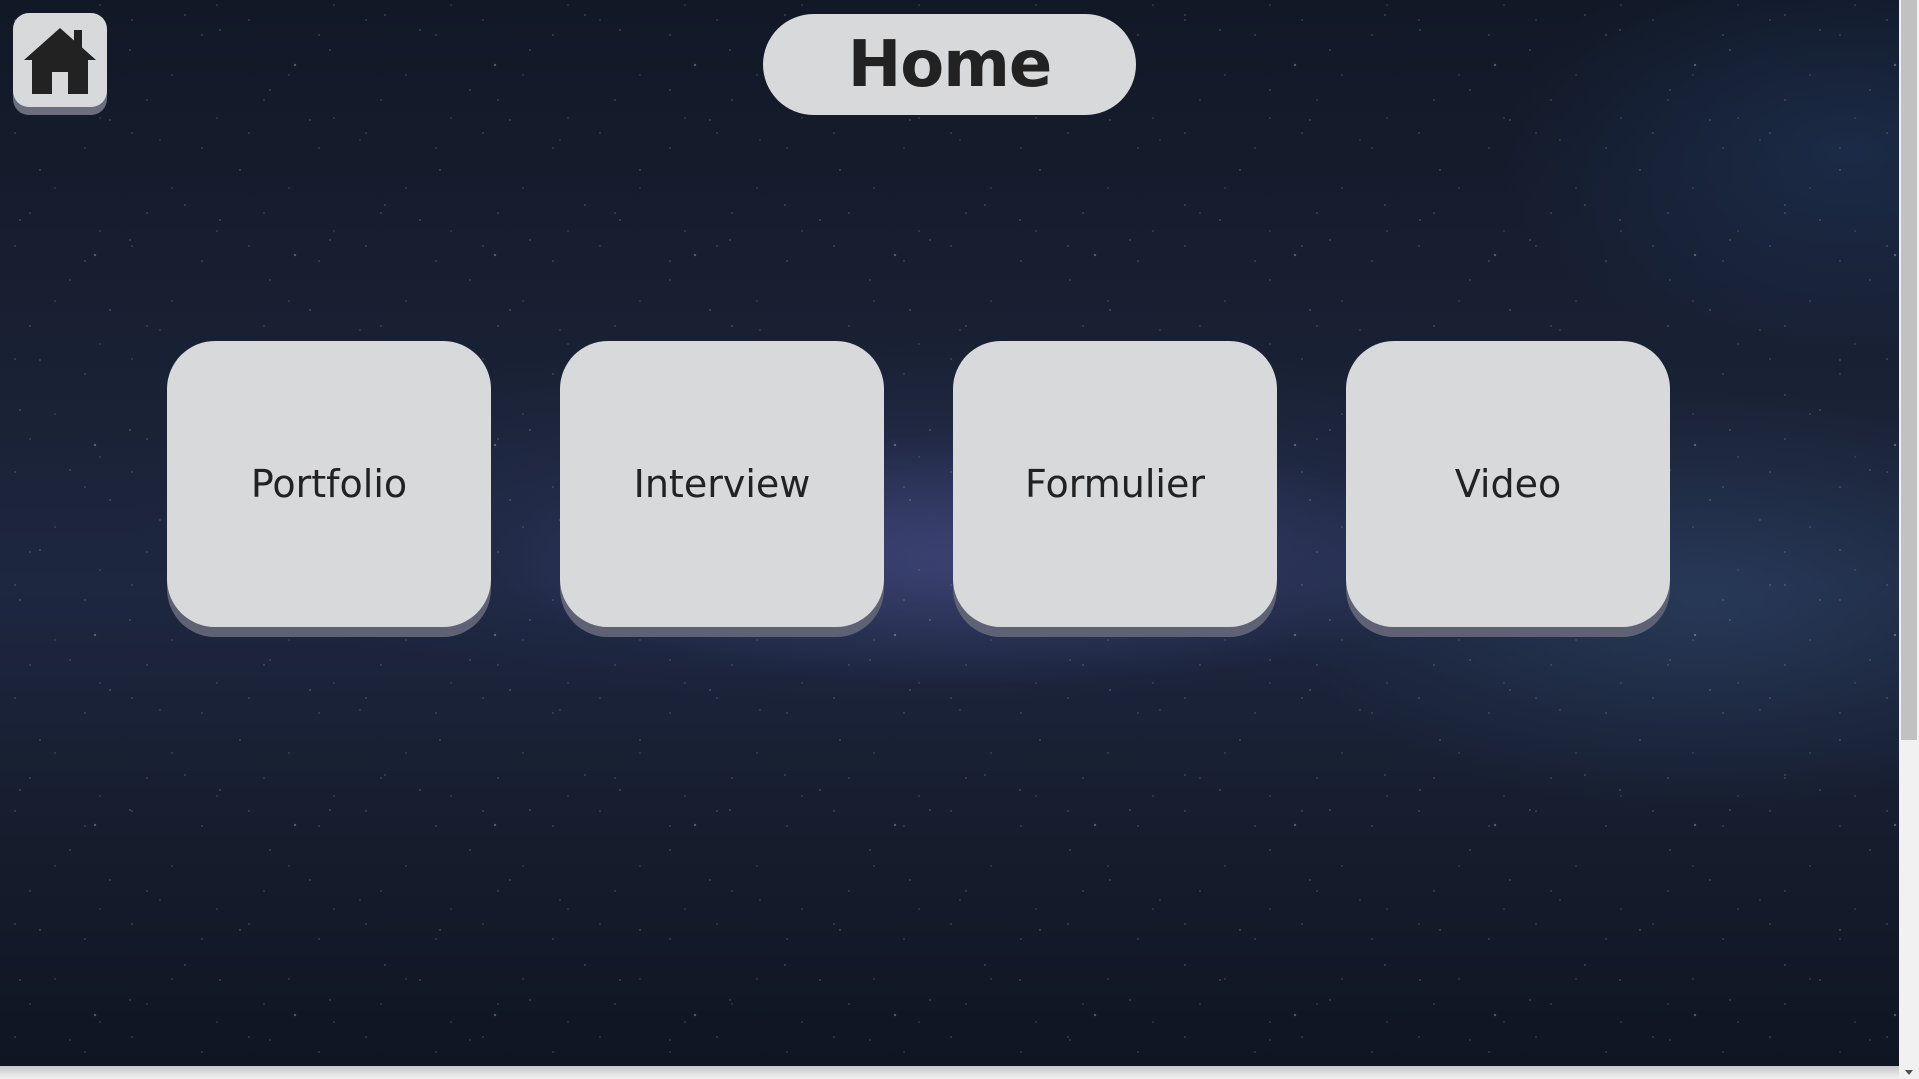 Image resolution: width=1919 pixels, height=1079 pixels. I want to click on portfolio-label: Portfolio, so click(329, 484).